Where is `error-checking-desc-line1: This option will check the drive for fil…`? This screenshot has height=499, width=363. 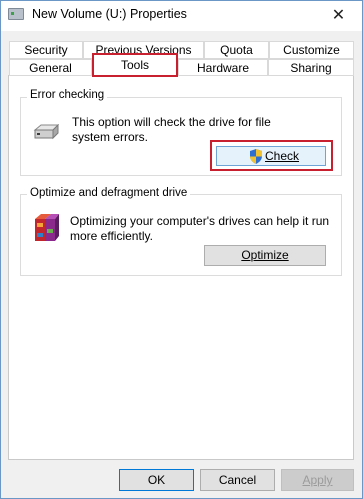
error-checking-desc-line1: This option will check the drive for fil… is located at coordinates (171, 122).